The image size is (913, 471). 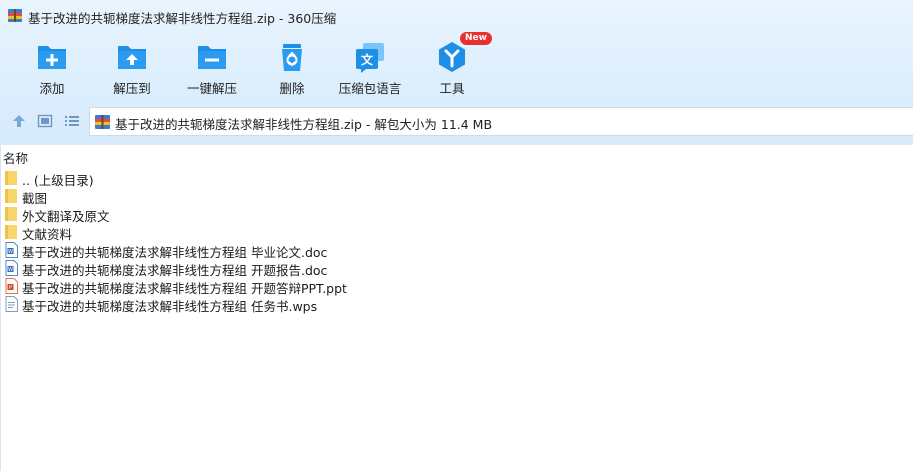 I want to click on svg-text: 文, so click(x=367, y=59).